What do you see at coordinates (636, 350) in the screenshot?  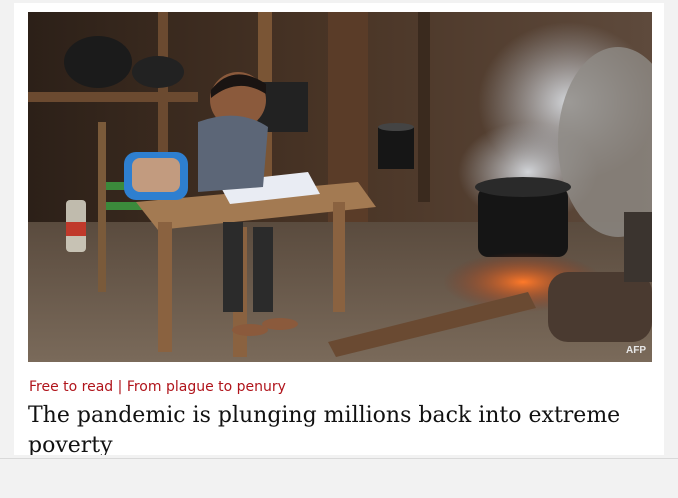 I see `image-credit: AFP` at bounding box center [636, 350].